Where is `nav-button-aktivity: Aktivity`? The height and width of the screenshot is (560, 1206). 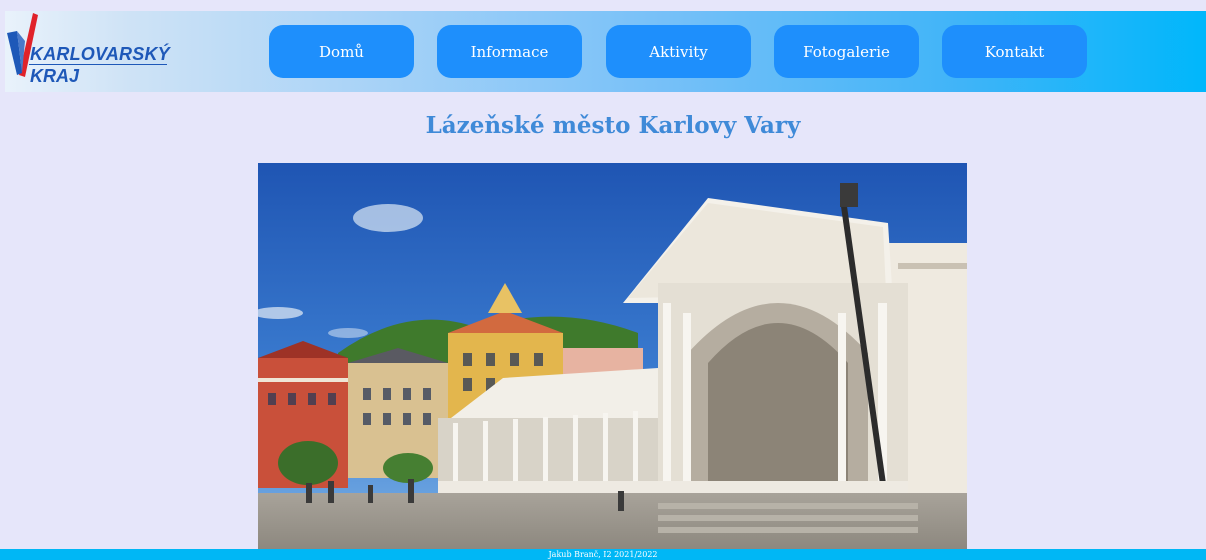
nav-button-aktivity: Aktivity is located at coordinates (678, 51).